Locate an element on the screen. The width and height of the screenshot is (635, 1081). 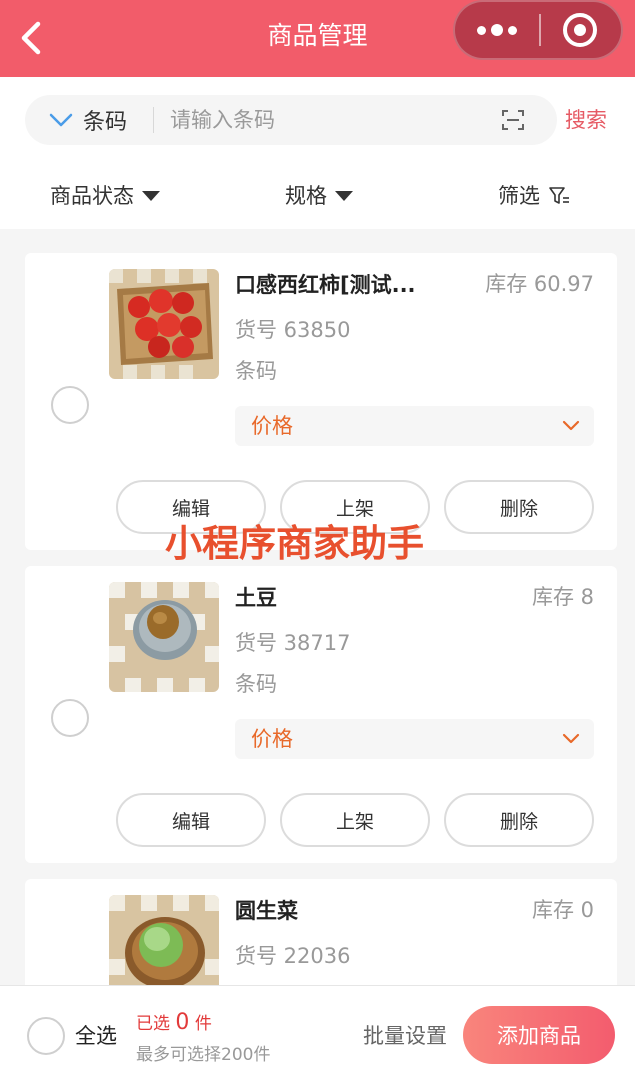
max-selection-note: 最多可选择200件 is located at coordinates (203, 1055).